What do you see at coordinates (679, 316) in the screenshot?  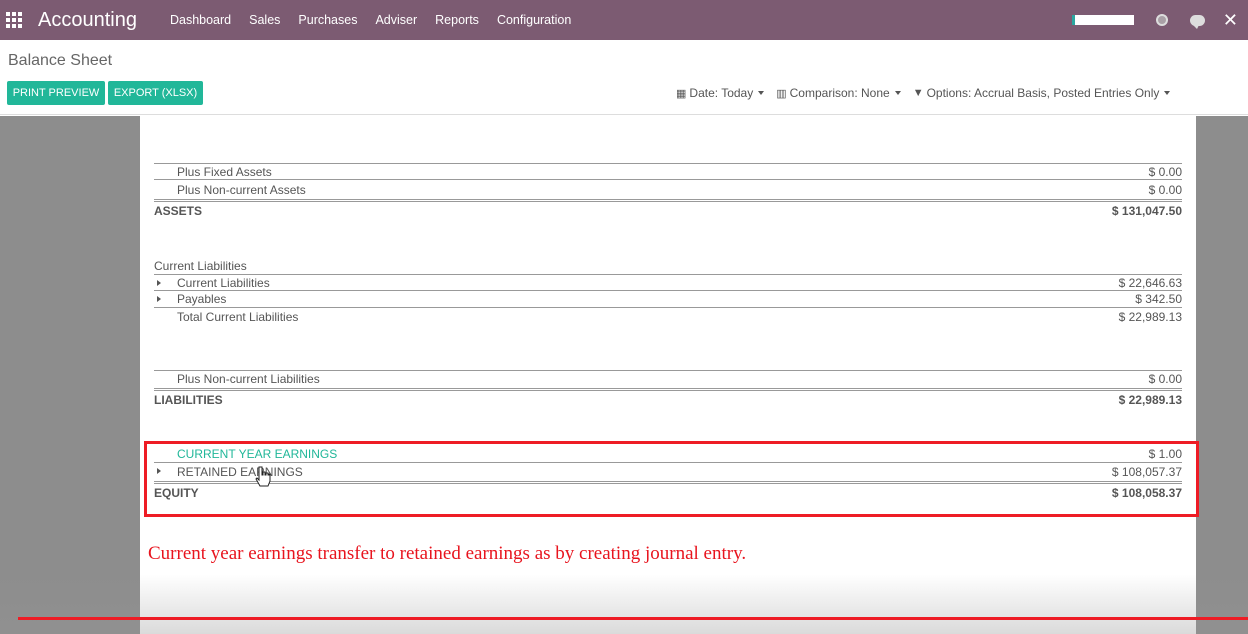 I see `row-total-current-liabilities: Total Current Liabilities $ 22,989.13` at bounding box center [679, 316].